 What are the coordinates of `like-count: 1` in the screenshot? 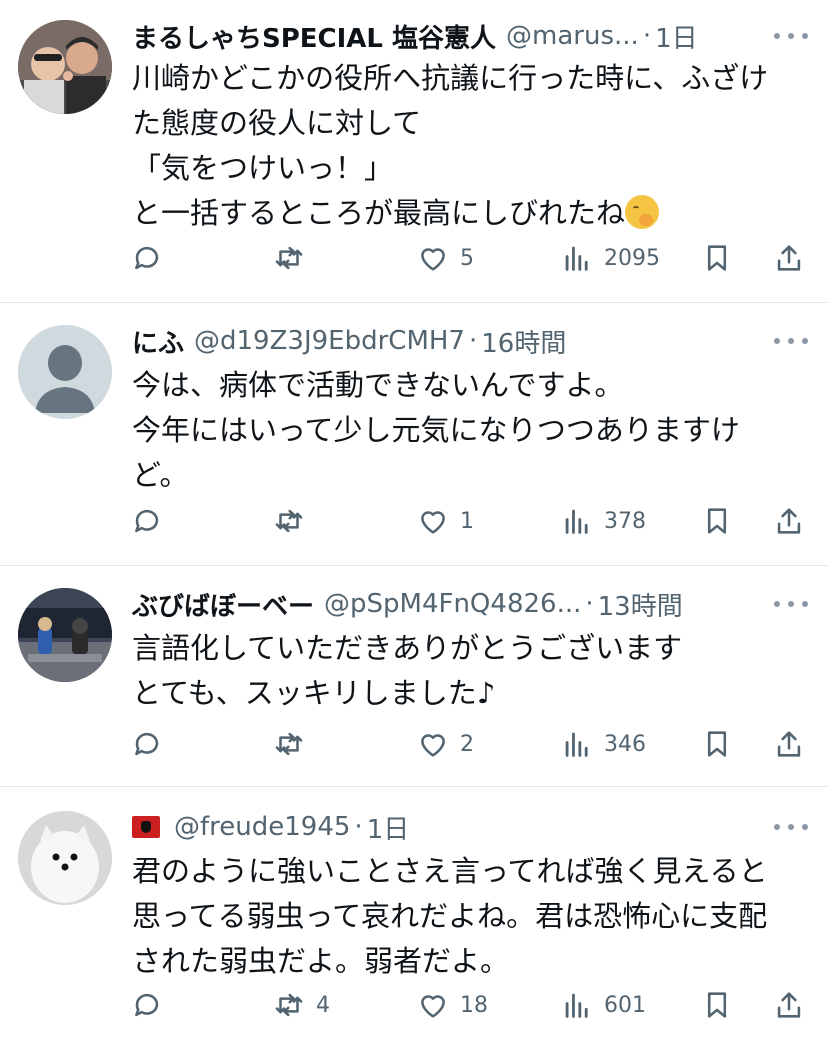 It's located at (467, 521).